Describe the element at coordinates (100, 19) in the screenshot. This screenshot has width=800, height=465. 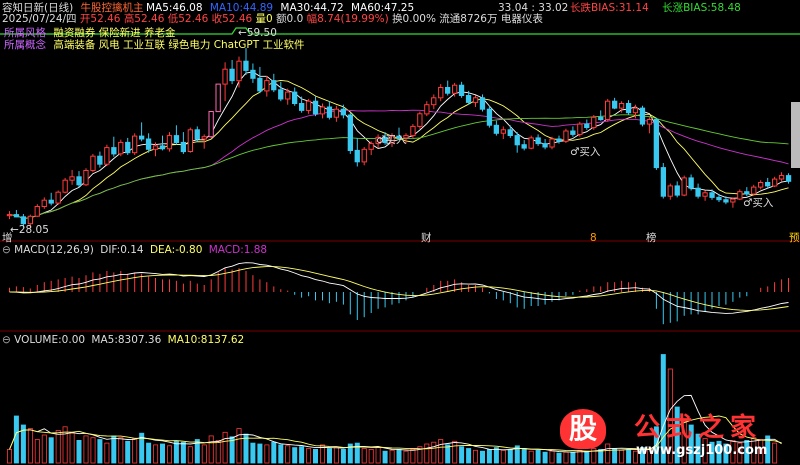
I see `quote-open: 开52.46` at that location.